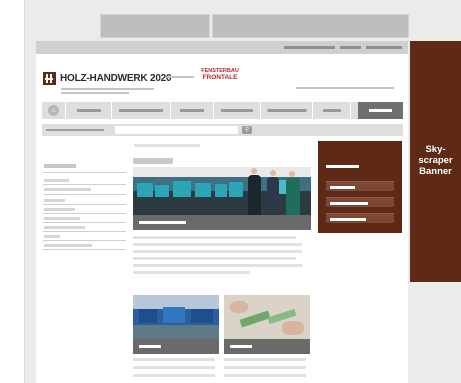 Image resolution: width=461 pixels, height=383 pixels. I want to click on sidebar-heading, so click(60, 166).